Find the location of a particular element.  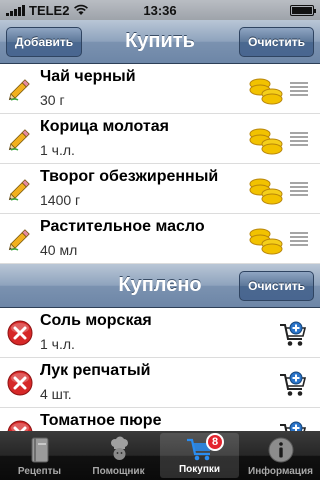

item-qty: 4 шт. is located at coordinates (56, 394).